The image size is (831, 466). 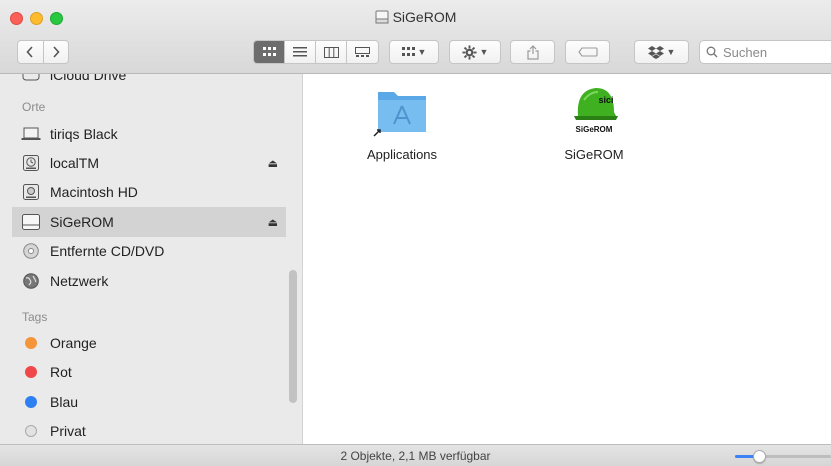 I want to click on dropbox-icon, so click(x=655, y=52).